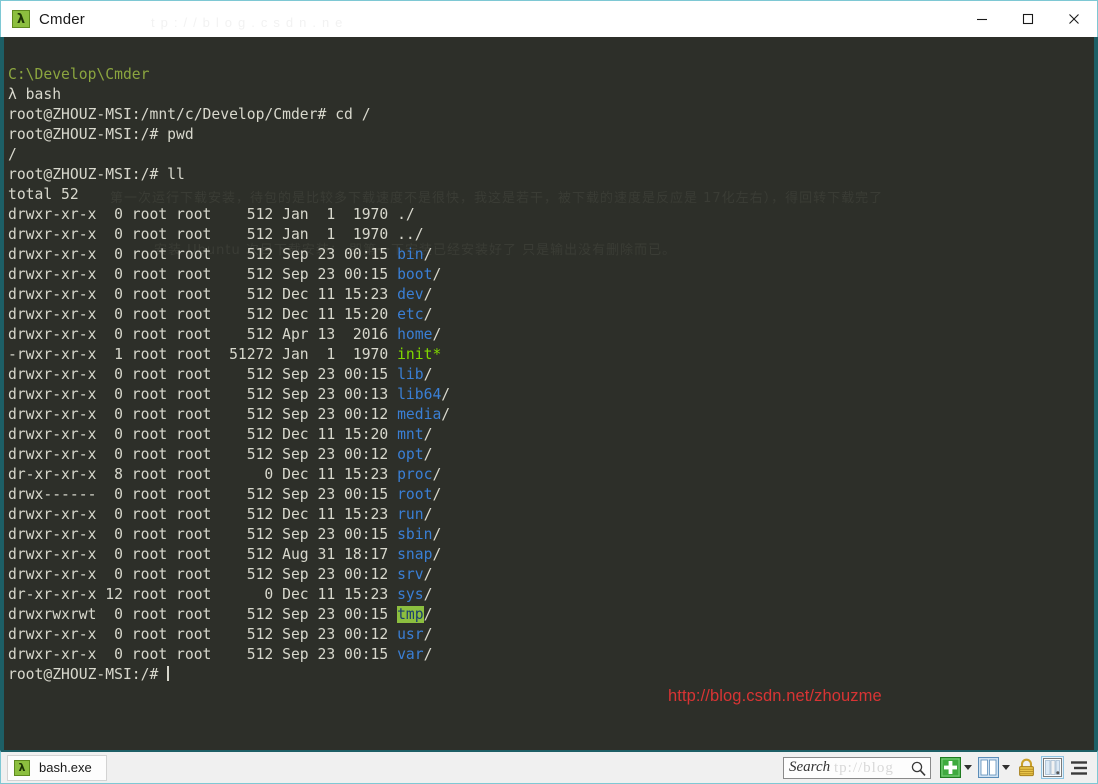  What do you see at coordinates (857, 769) in the screenshot?
I see `search-input: Search tp://blog` at bounding box center [857, 769].